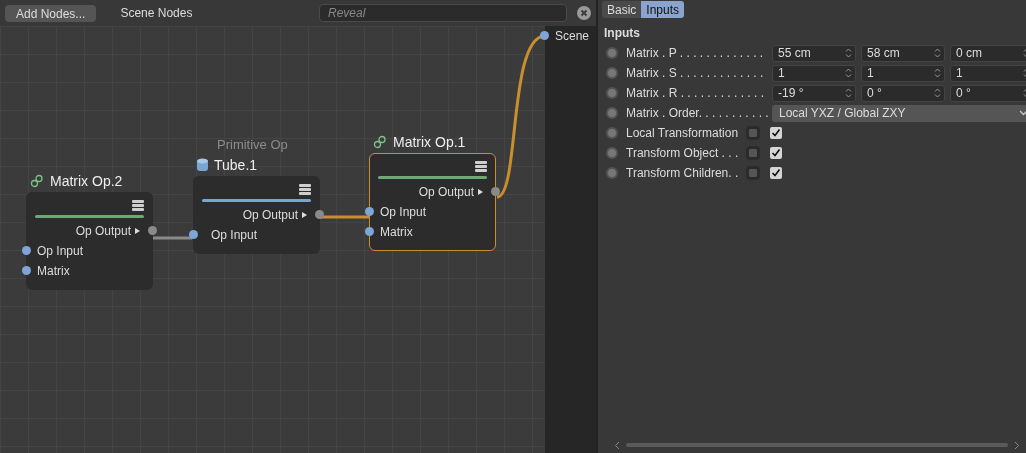 The width and height of the screenshot is (1026, 453). I want to click on scroll-left-icon, so click(617, 445).